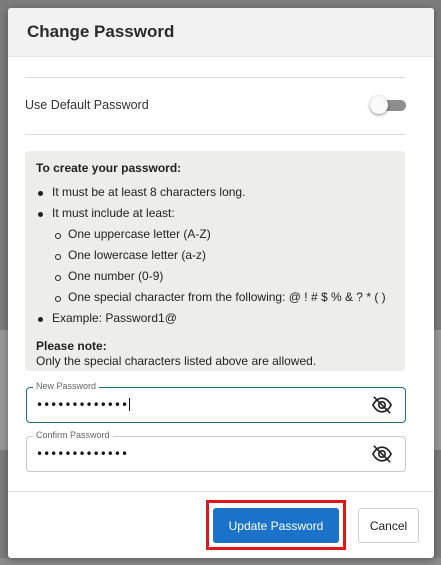  I want to click on rule-subitem: One lowercase letter (a-z), so click(137, 255).